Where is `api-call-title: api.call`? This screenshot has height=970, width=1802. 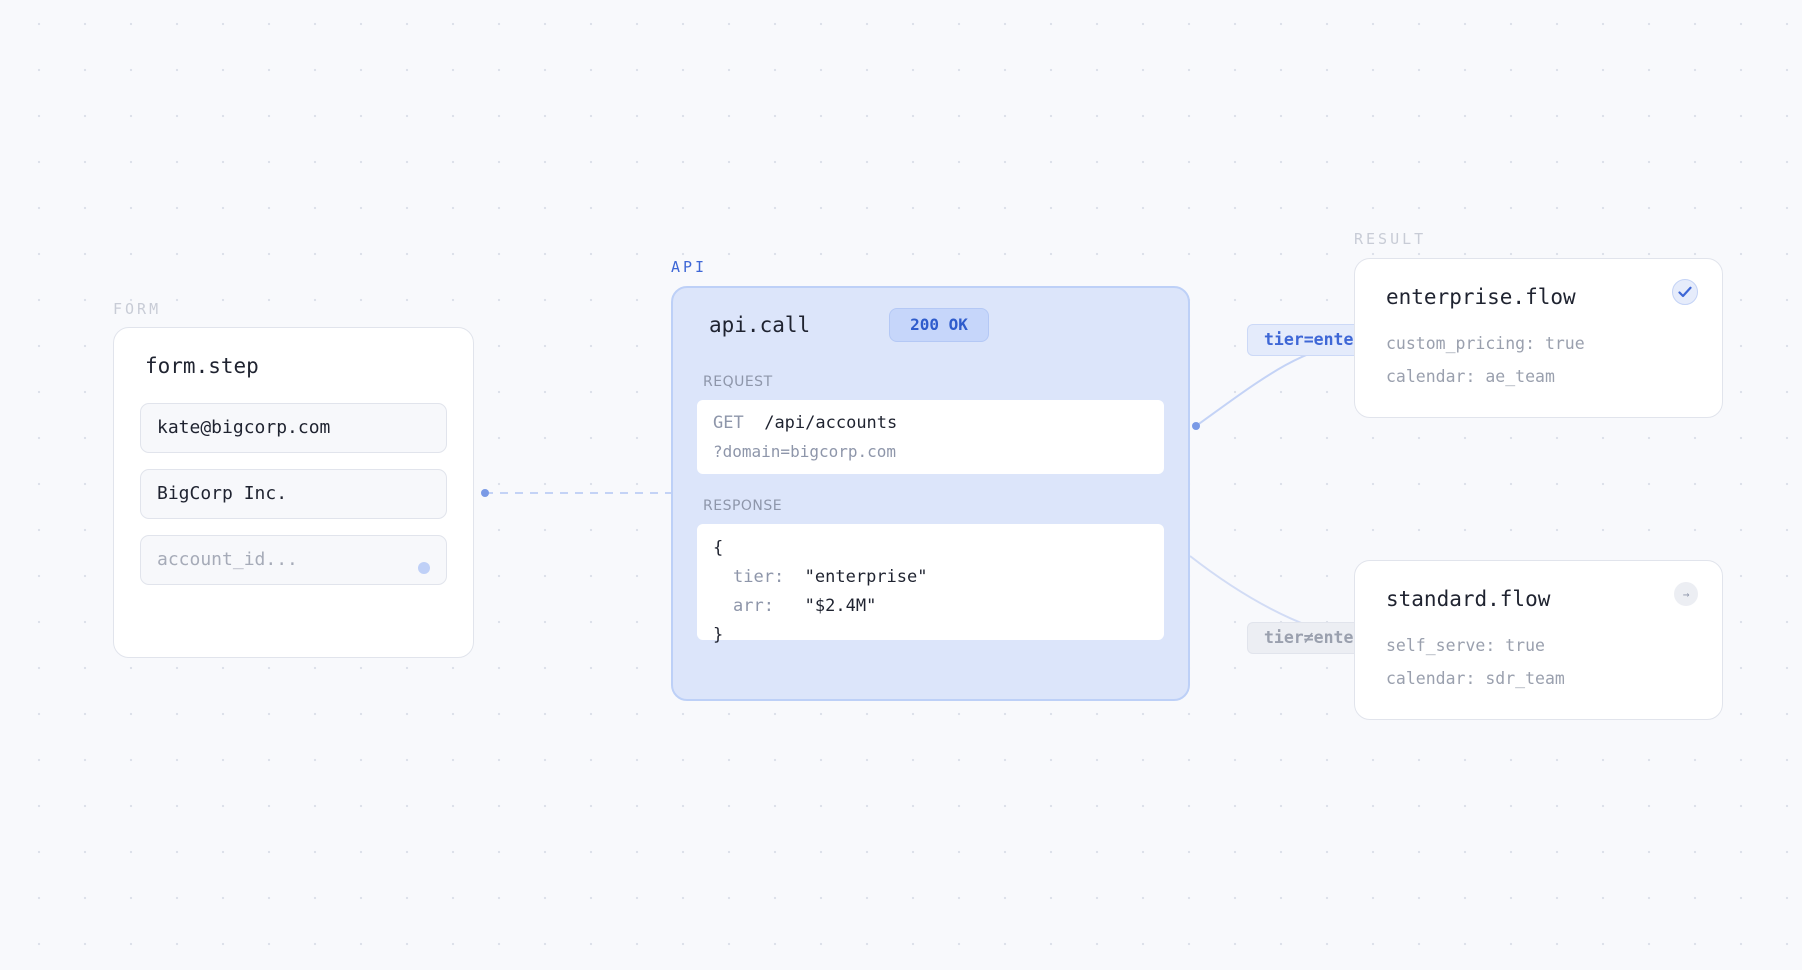
api-call-title: api.call is located at coordinates (760, 325).